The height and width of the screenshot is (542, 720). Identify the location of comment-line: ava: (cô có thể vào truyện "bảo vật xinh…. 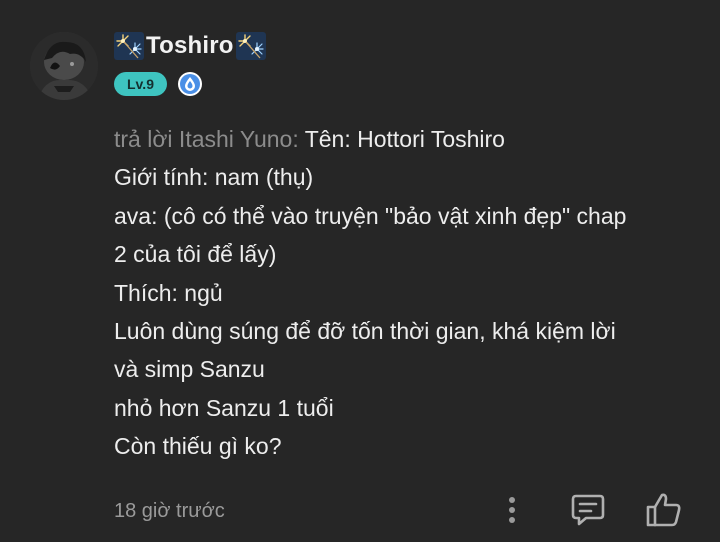
(370, 215).